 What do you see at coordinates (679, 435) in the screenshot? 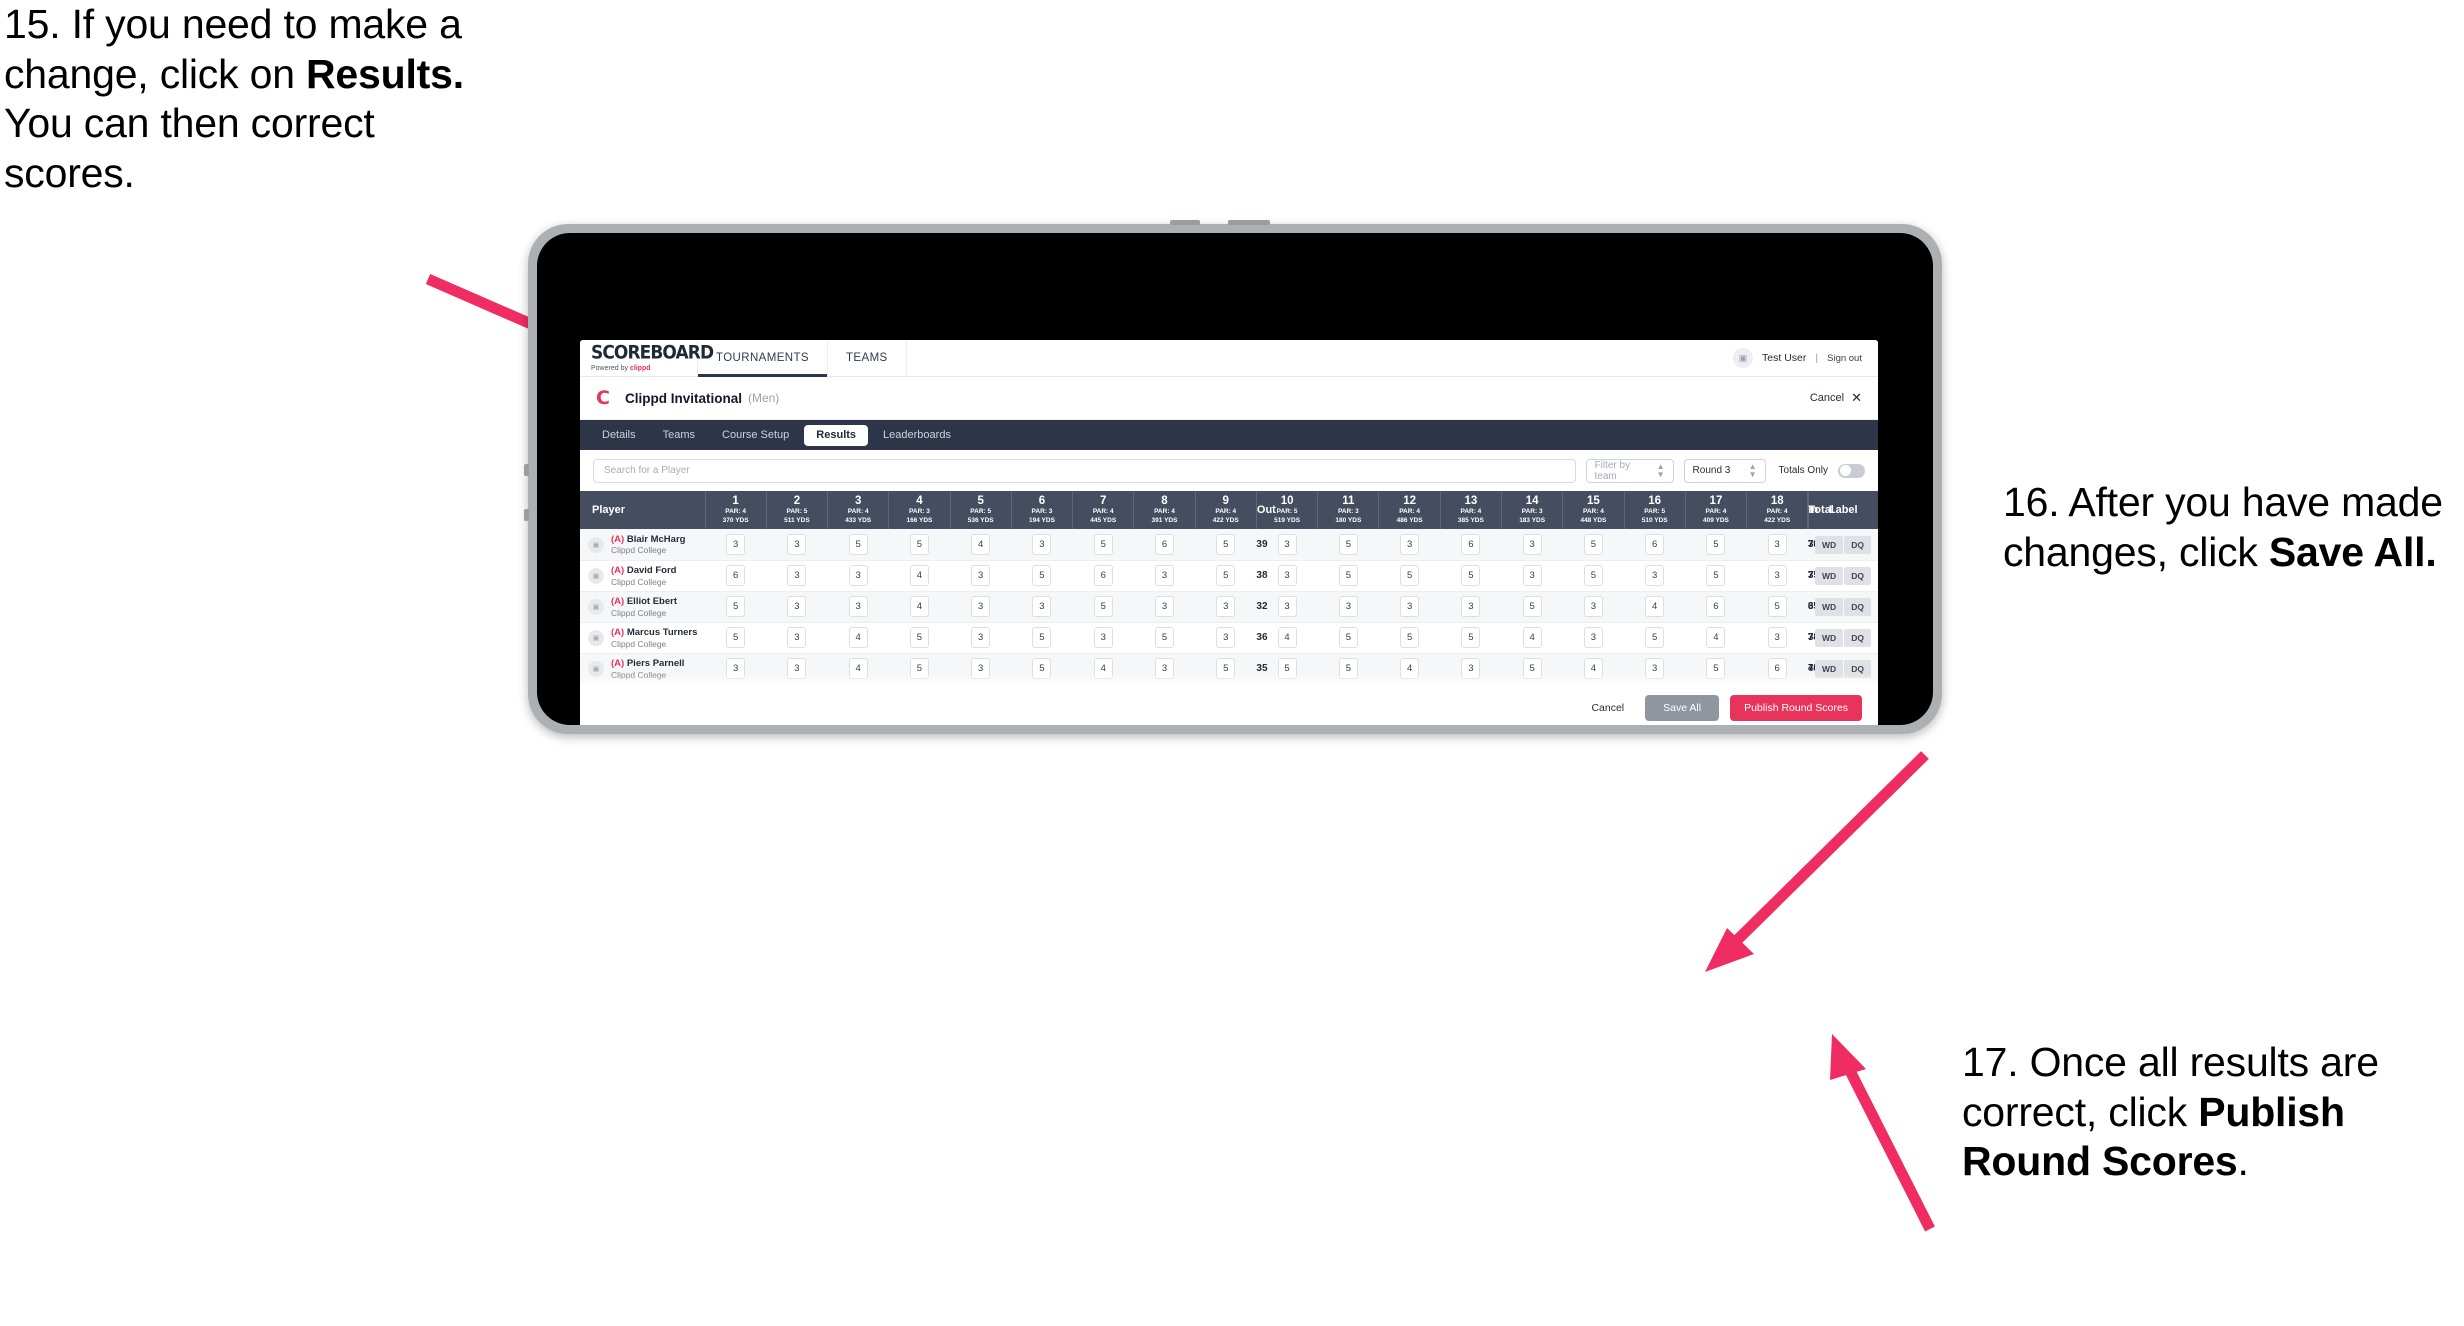
I see `tab-teams: Teams` at bounding box center [679, 435].